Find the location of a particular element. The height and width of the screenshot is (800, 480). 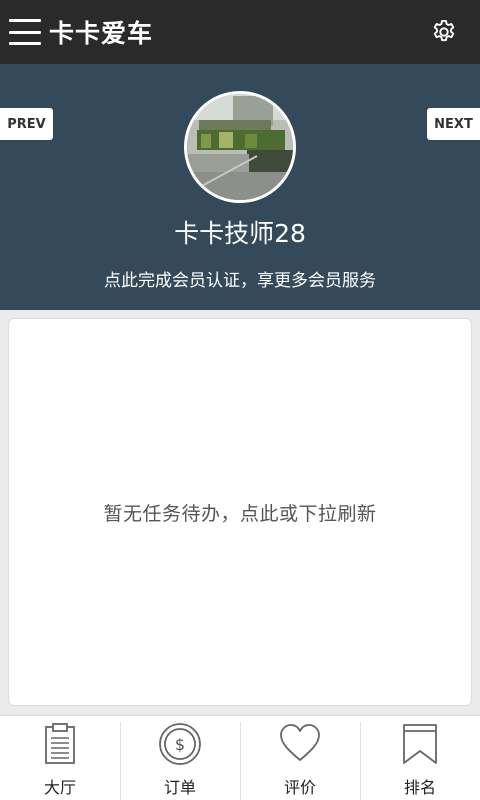

heart-icon is located at coordinates (300, 742).